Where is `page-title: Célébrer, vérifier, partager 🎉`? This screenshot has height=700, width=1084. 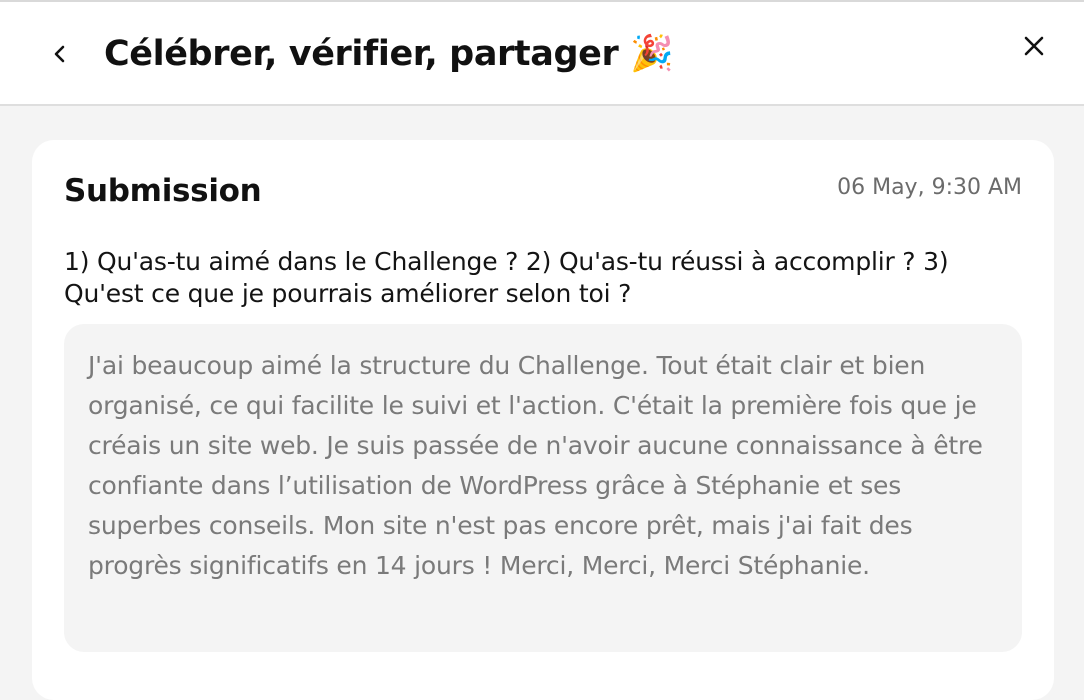
page-title: Célébrer, vérifier, partager 🎉 is located at coordinates (389, 54).